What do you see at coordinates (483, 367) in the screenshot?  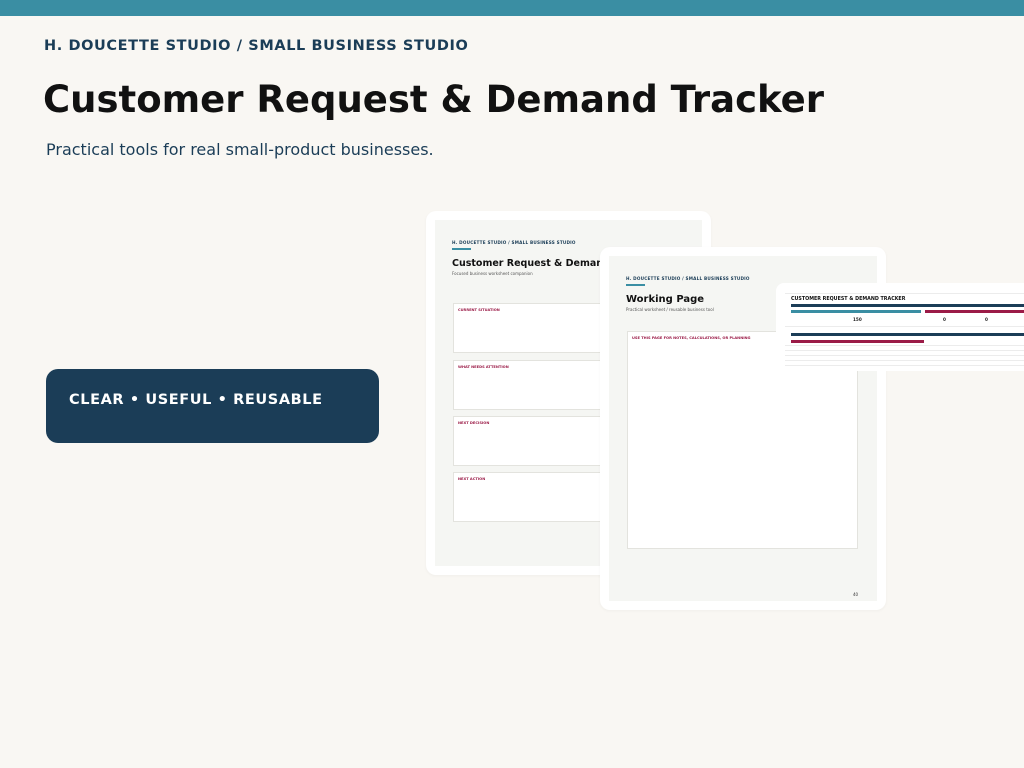 I see `section-label: WHAT NEEDS ATTENTION` at bounding box center [483, 367].